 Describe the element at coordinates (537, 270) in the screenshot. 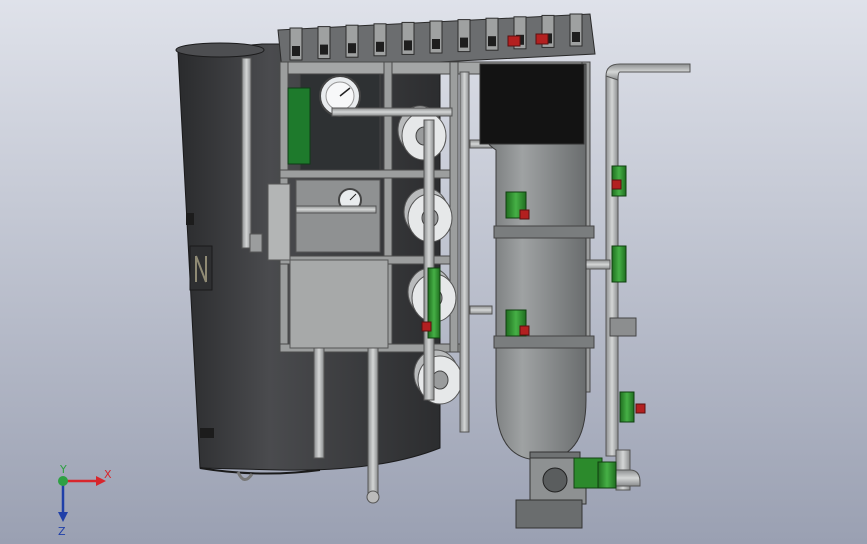

I see `pressure-vessel` at that location.